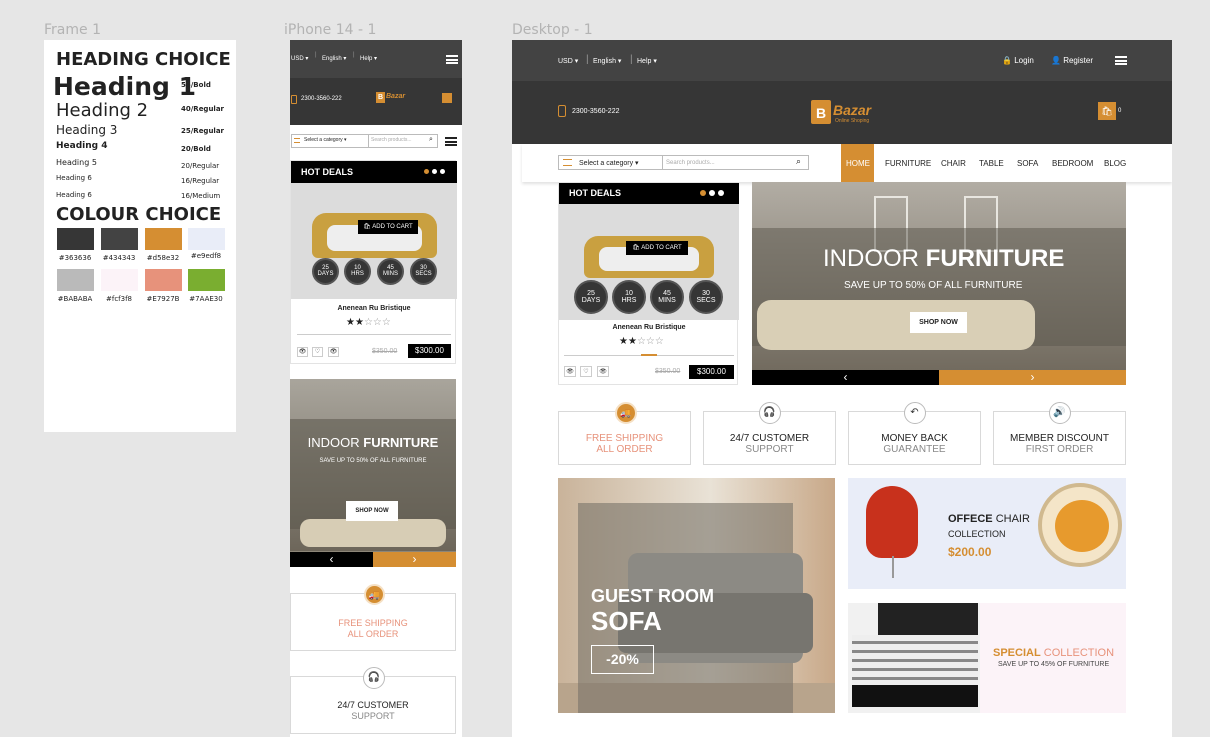 This screenshot has height=737, width=1210. Describe the element at coordinates (1027, 163) in the screenshot. I see `nav-sofa: SOFA` at that location.